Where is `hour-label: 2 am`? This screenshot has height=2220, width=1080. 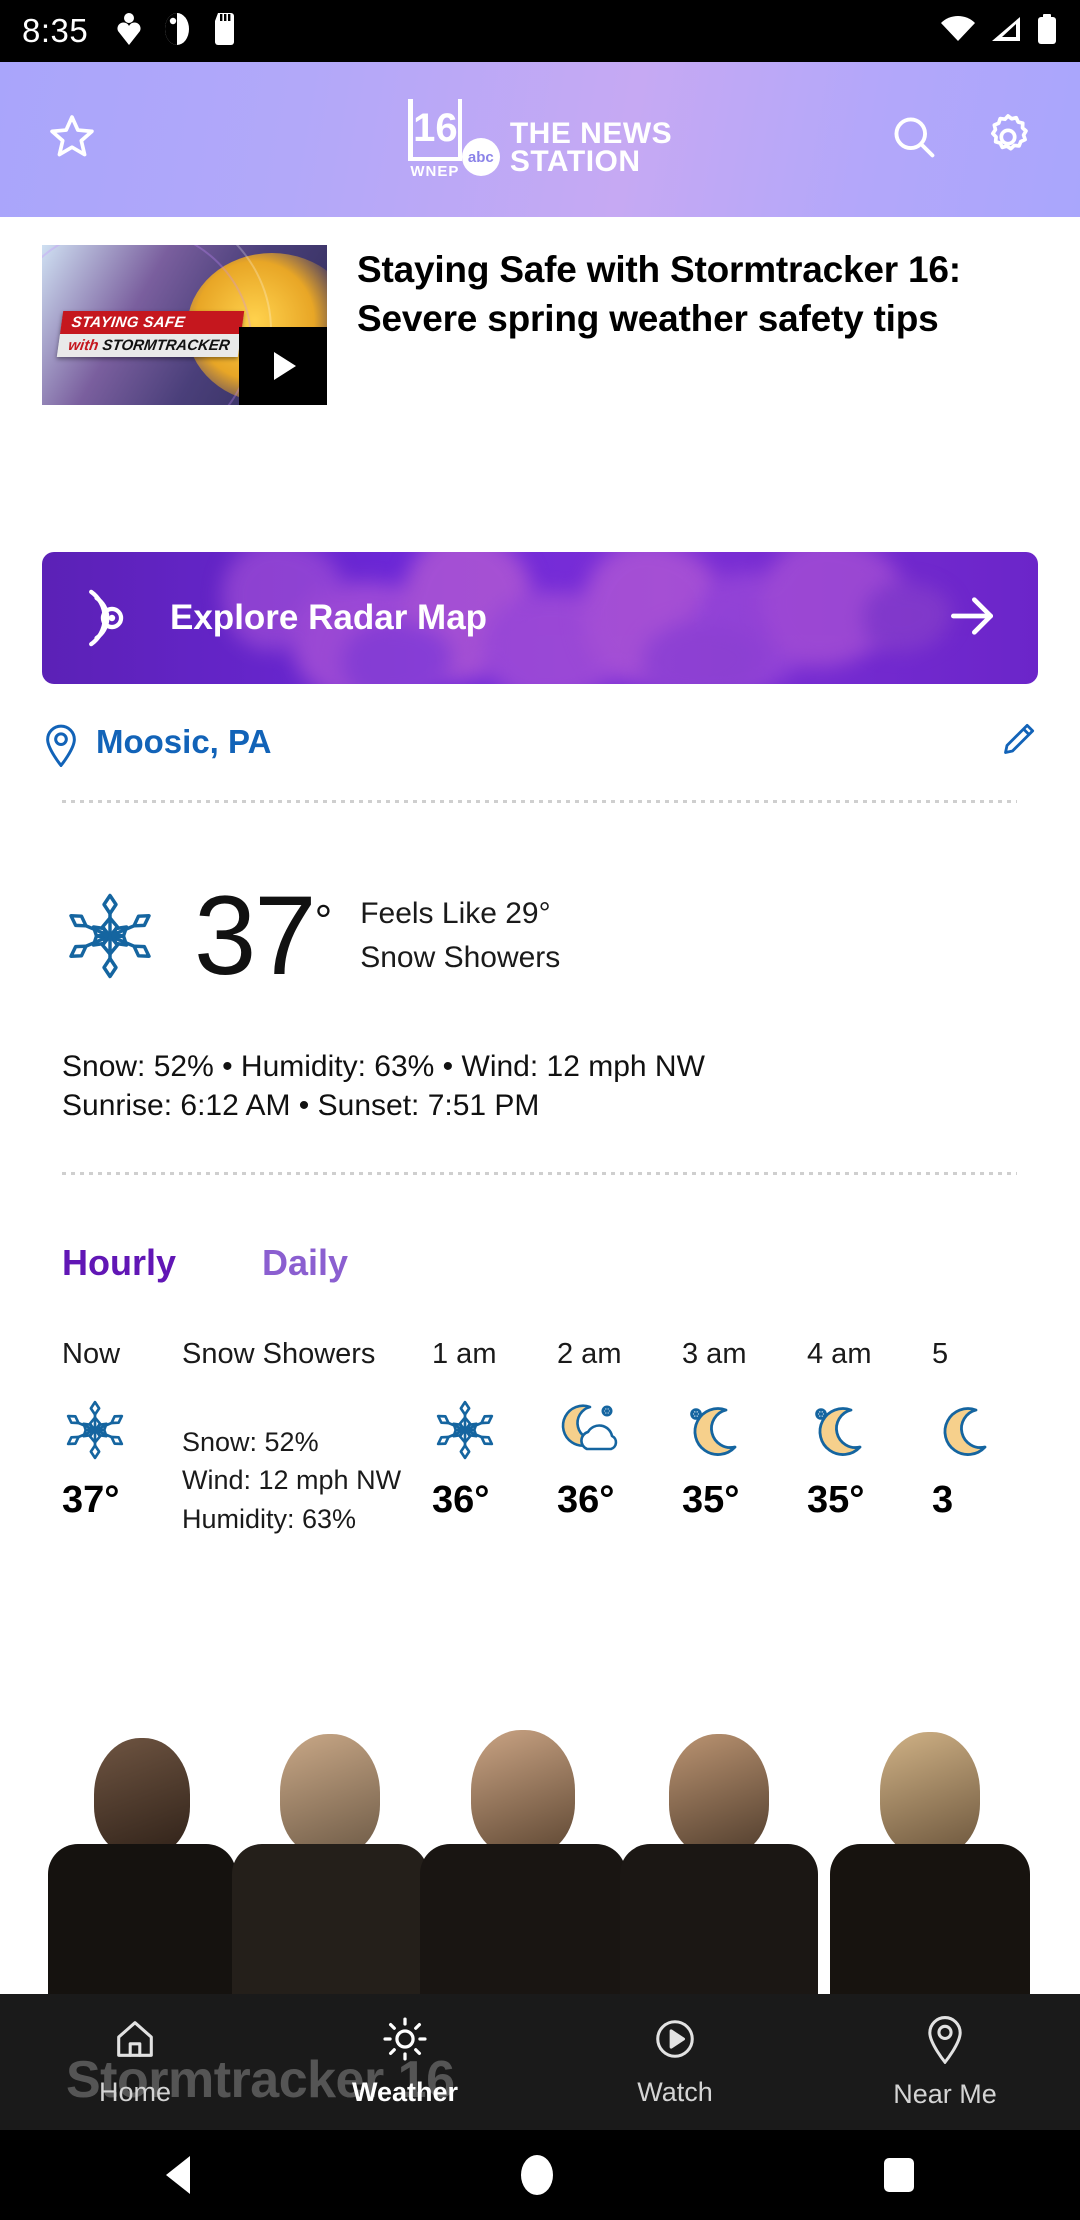 hour-label: 2 am is located at coordinates (589, 1354).